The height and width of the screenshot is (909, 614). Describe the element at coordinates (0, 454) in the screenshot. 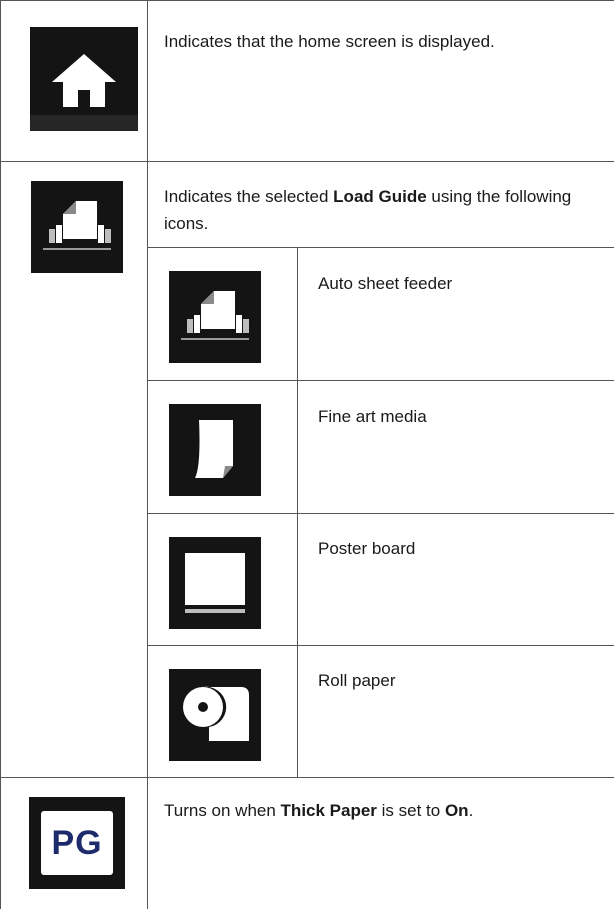

I see `table-border-left` at that location.